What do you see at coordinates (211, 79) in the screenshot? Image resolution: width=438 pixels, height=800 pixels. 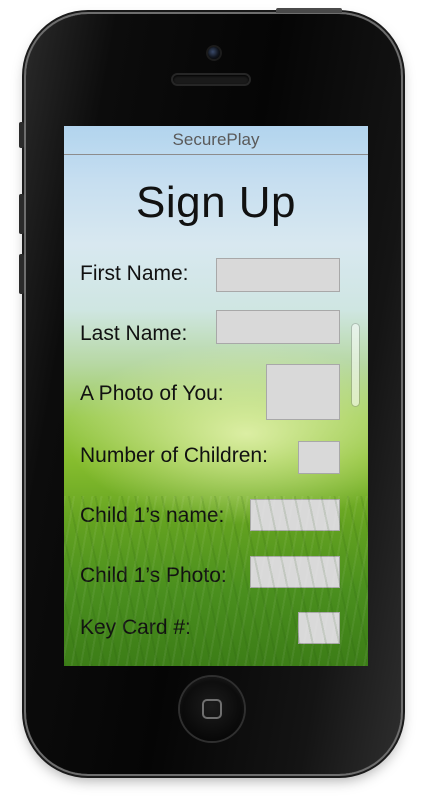 I see `speaker-grille-icon` at bounding box center [211, 79].